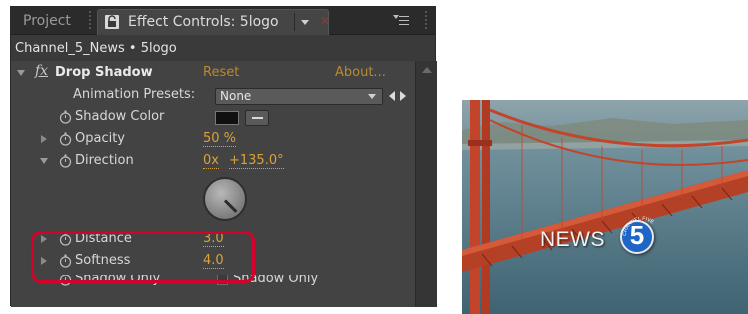  What do you see at coordinates (112, 22) in the screenshot?
I see `lock-icon` at bounding box center [112, 22].